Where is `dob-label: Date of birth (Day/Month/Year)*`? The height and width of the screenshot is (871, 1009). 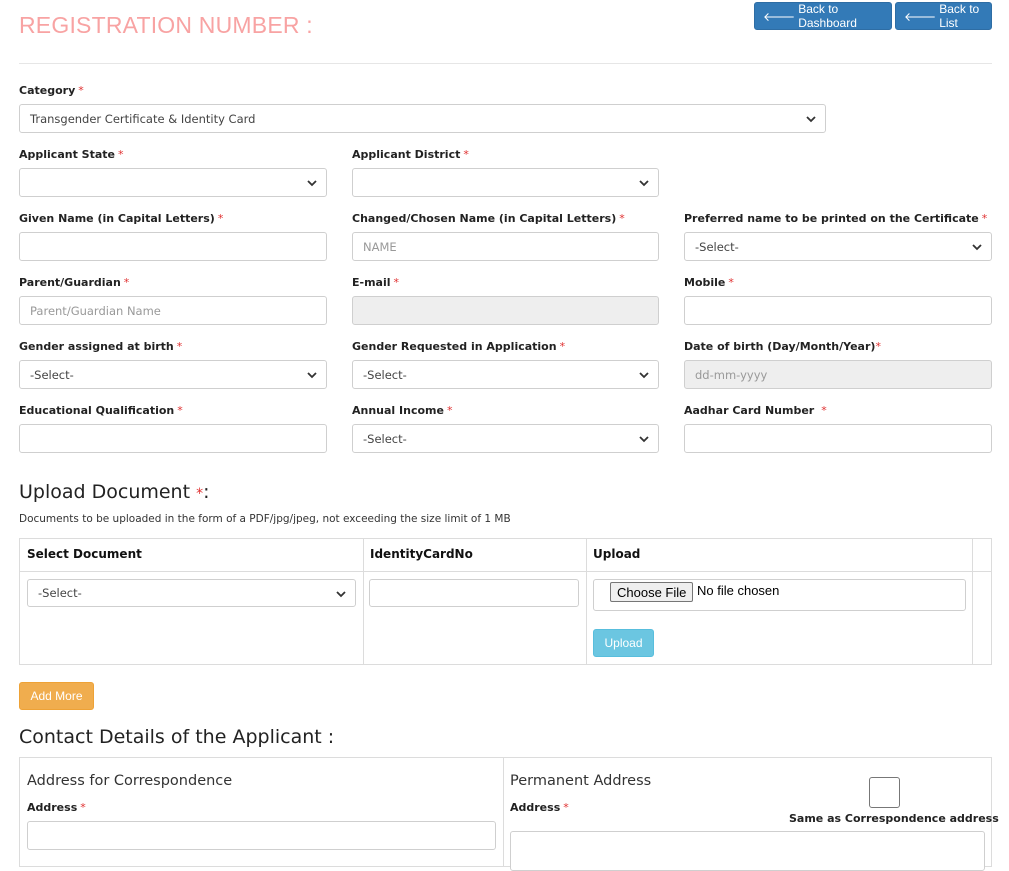 dob-label: Date of birth (Day/Month/Year)* is located at coordinates (782, 346).